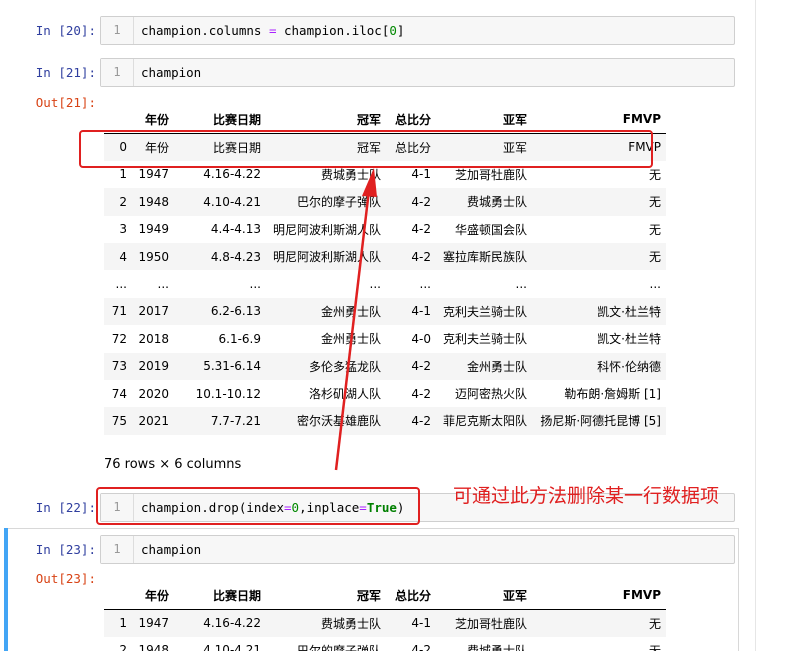 This screenshot has height=651, width=797. What do you see at coordinates (235, 256) in the screenshot?
I see `date-cell: 4.8-4.23` at bounding box center [235, 256].